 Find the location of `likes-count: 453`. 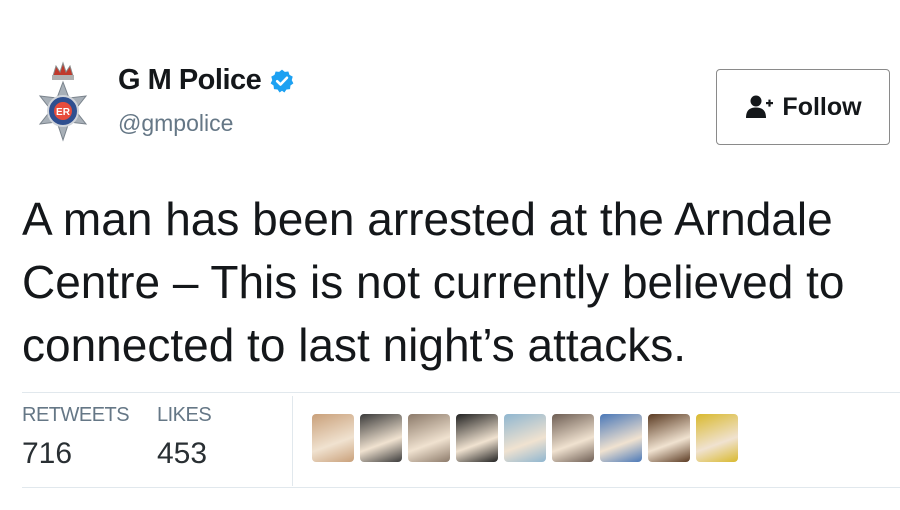

likes-count: 453 is located at coordinates (182, 453).